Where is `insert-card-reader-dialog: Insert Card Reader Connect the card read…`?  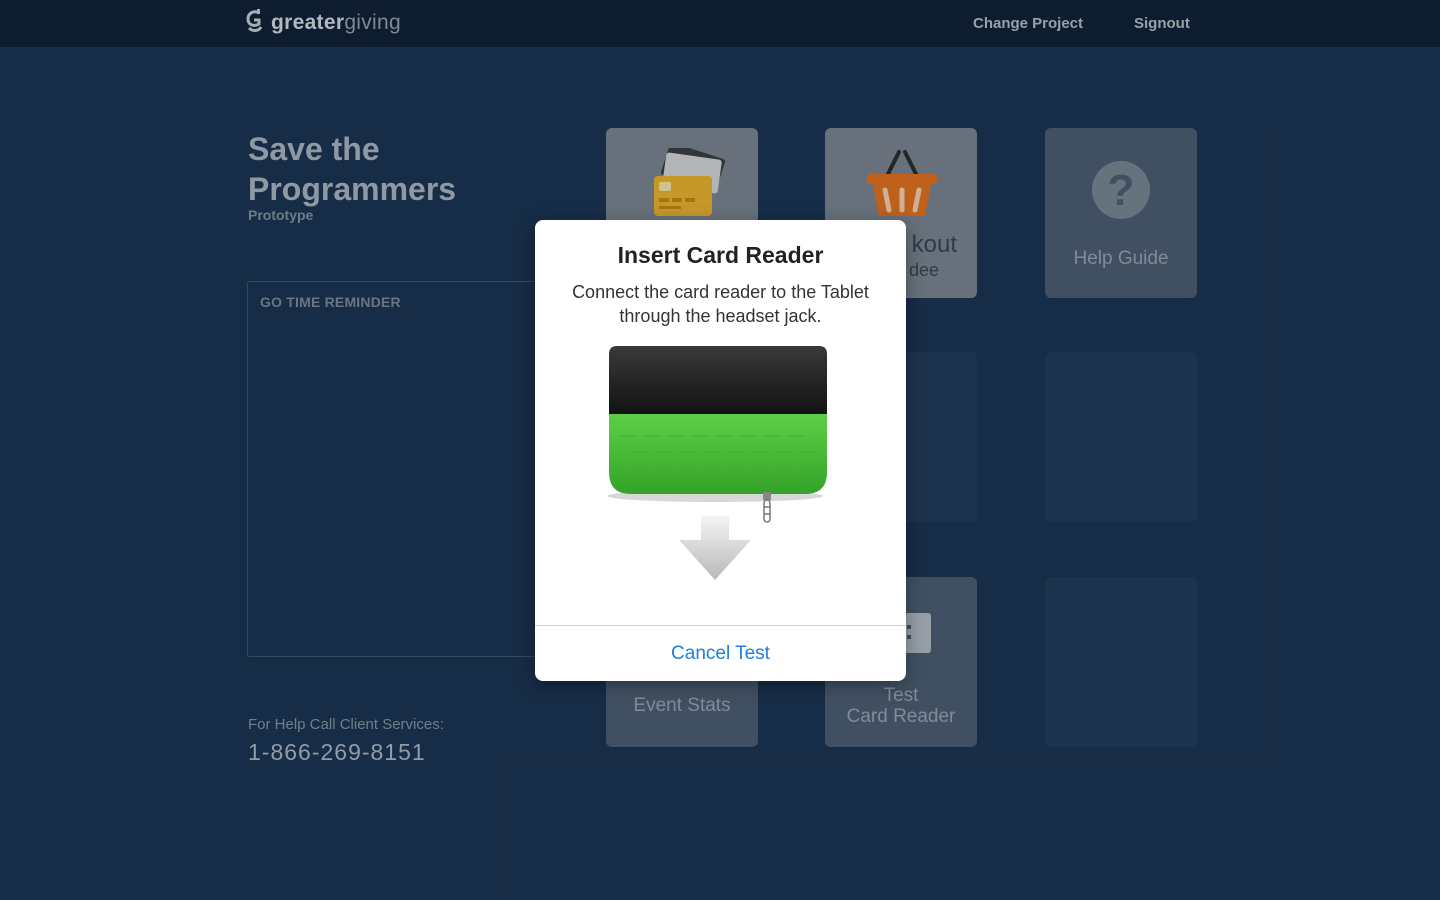 insert-card-reader-dialog: Insert Card Reader Connect the card read… is located at coordinates (720, 450).